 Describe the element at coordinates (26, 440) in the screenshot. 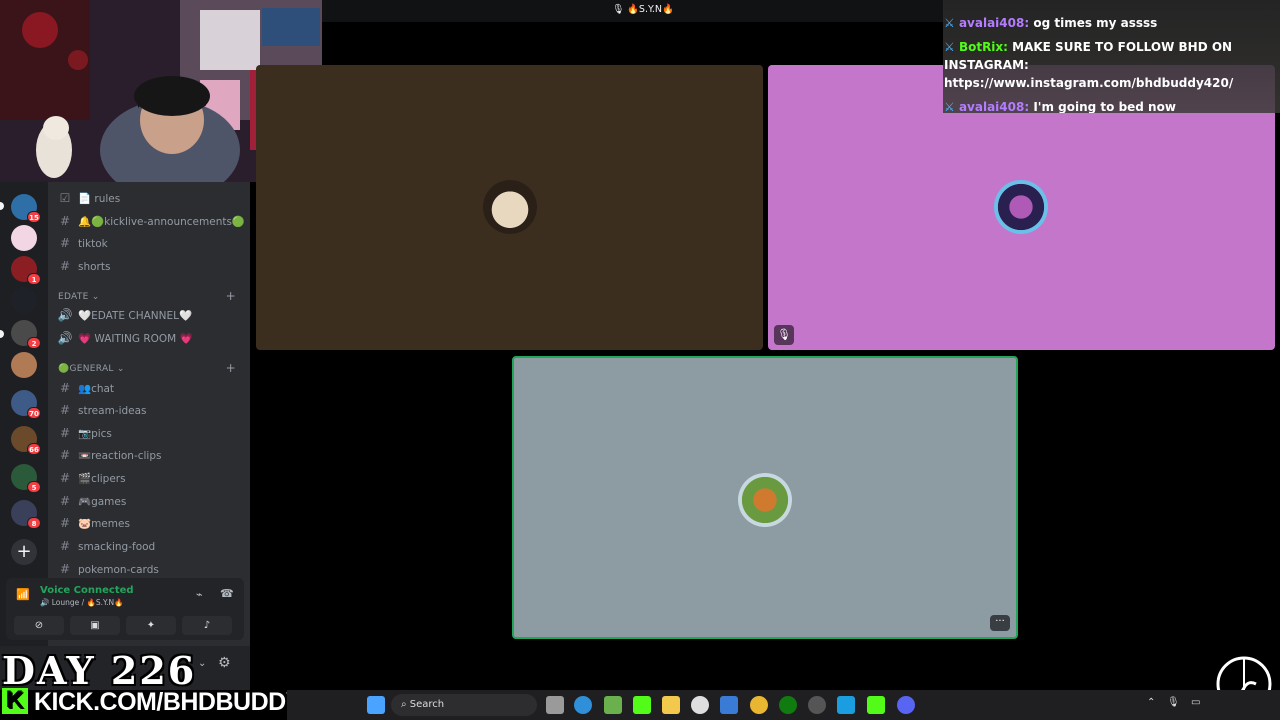

I see `server-folder-icon: 66` at that location.